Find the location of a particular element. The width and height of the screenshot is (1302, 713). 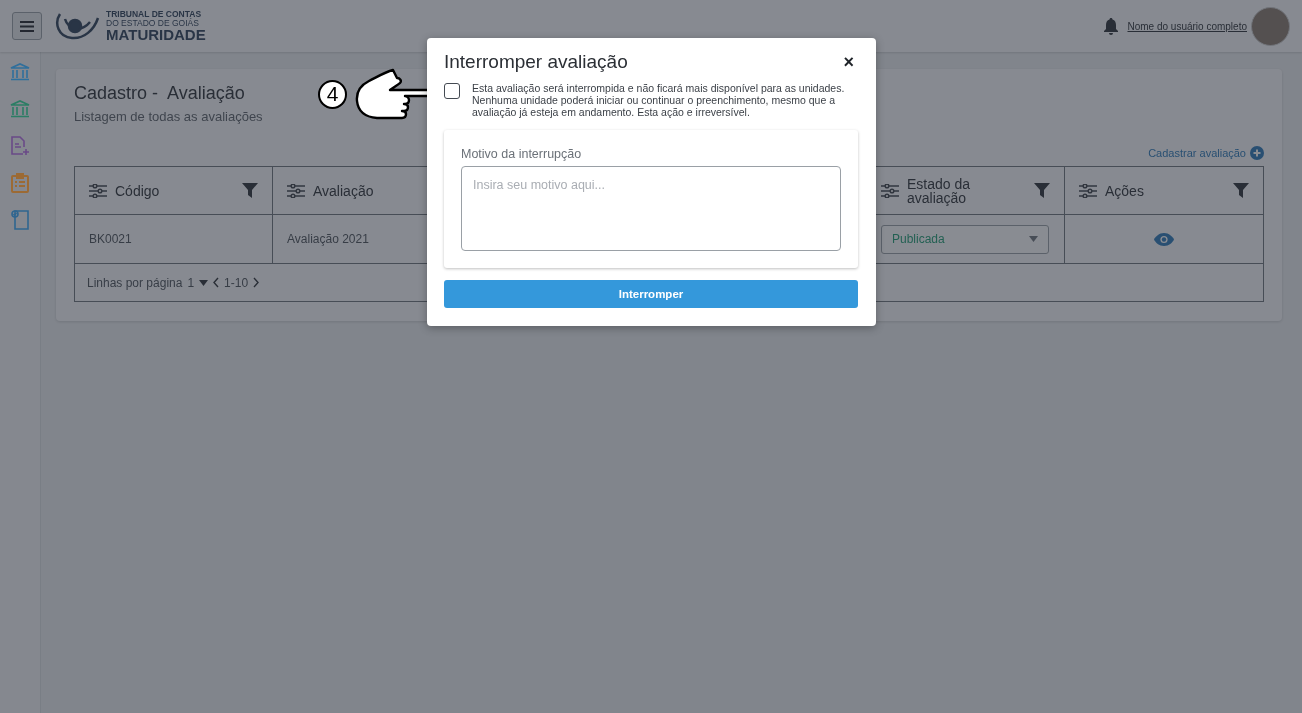

status-dropdown: Publicada is located at coordinates (965, 239).